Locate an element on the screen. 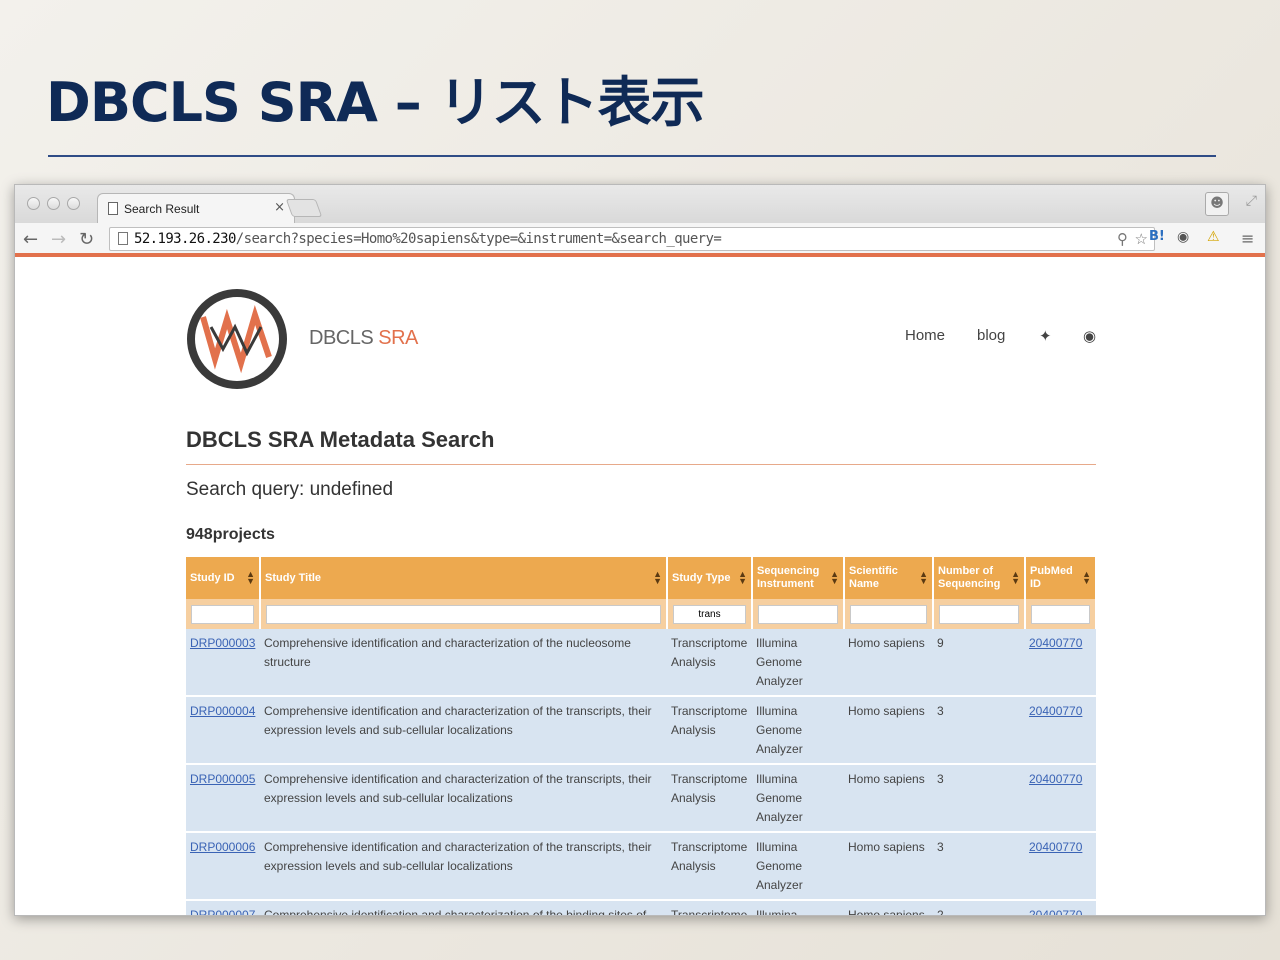 The height and width of the screenshot is (960, 1280). filter-study-title-input is located at coordinates (463, 614).